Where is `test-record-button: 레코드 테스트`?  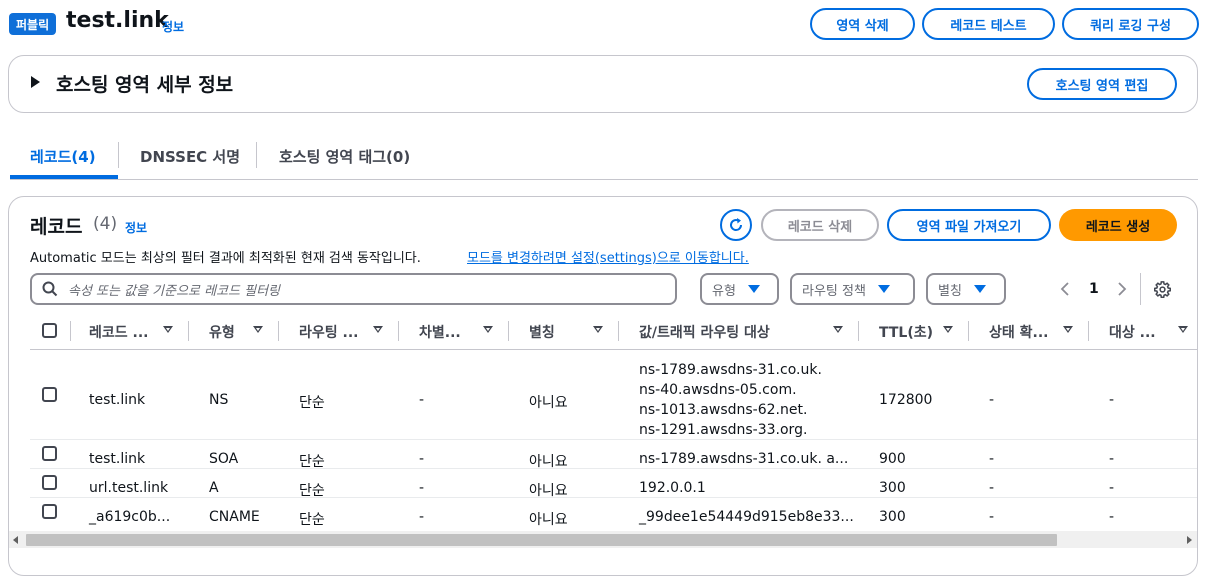 test-record-button: 레코드 테스트 is located at coordinates (988, 24).